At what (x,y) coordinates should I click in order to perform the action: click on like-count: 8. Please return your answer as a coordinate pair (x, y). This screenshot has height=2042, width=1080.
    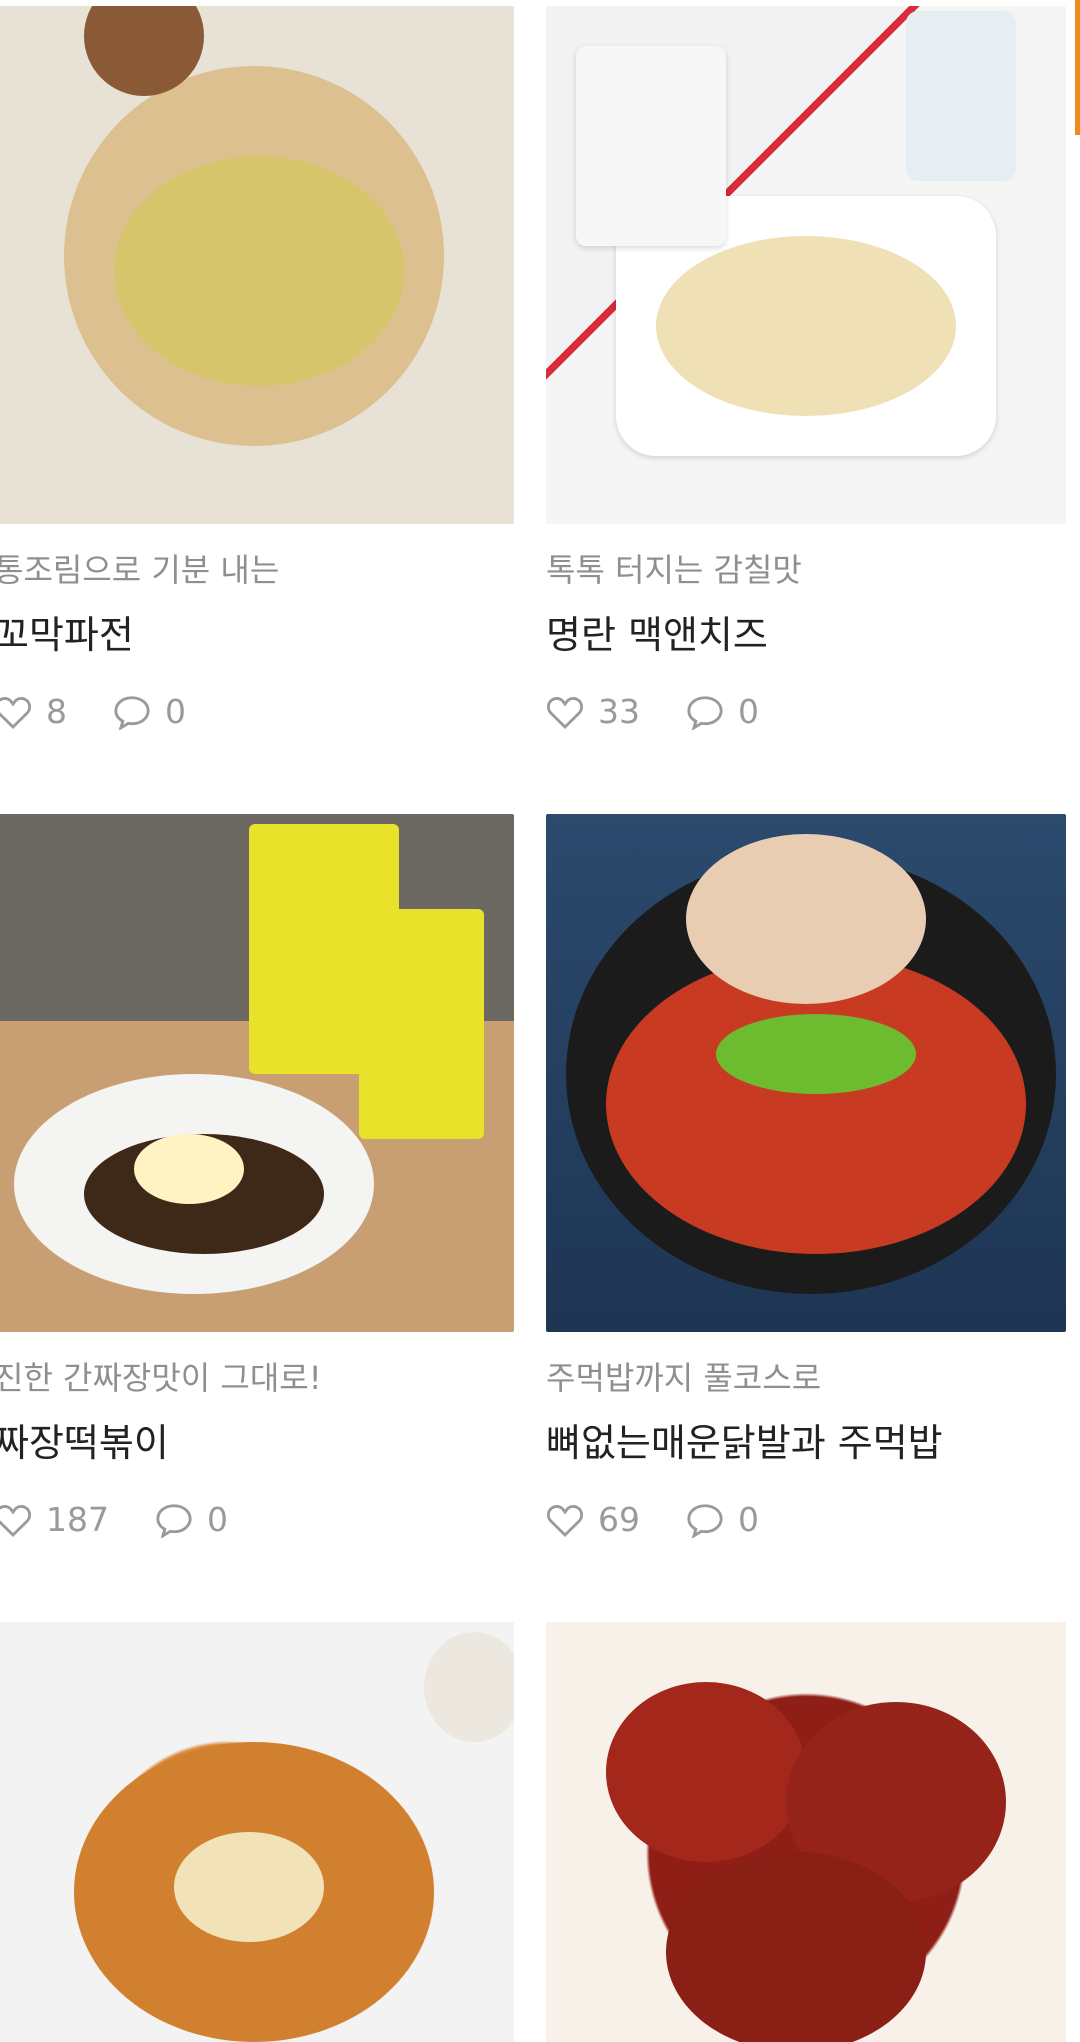
    Looking at the image, I should click on (56, 711).